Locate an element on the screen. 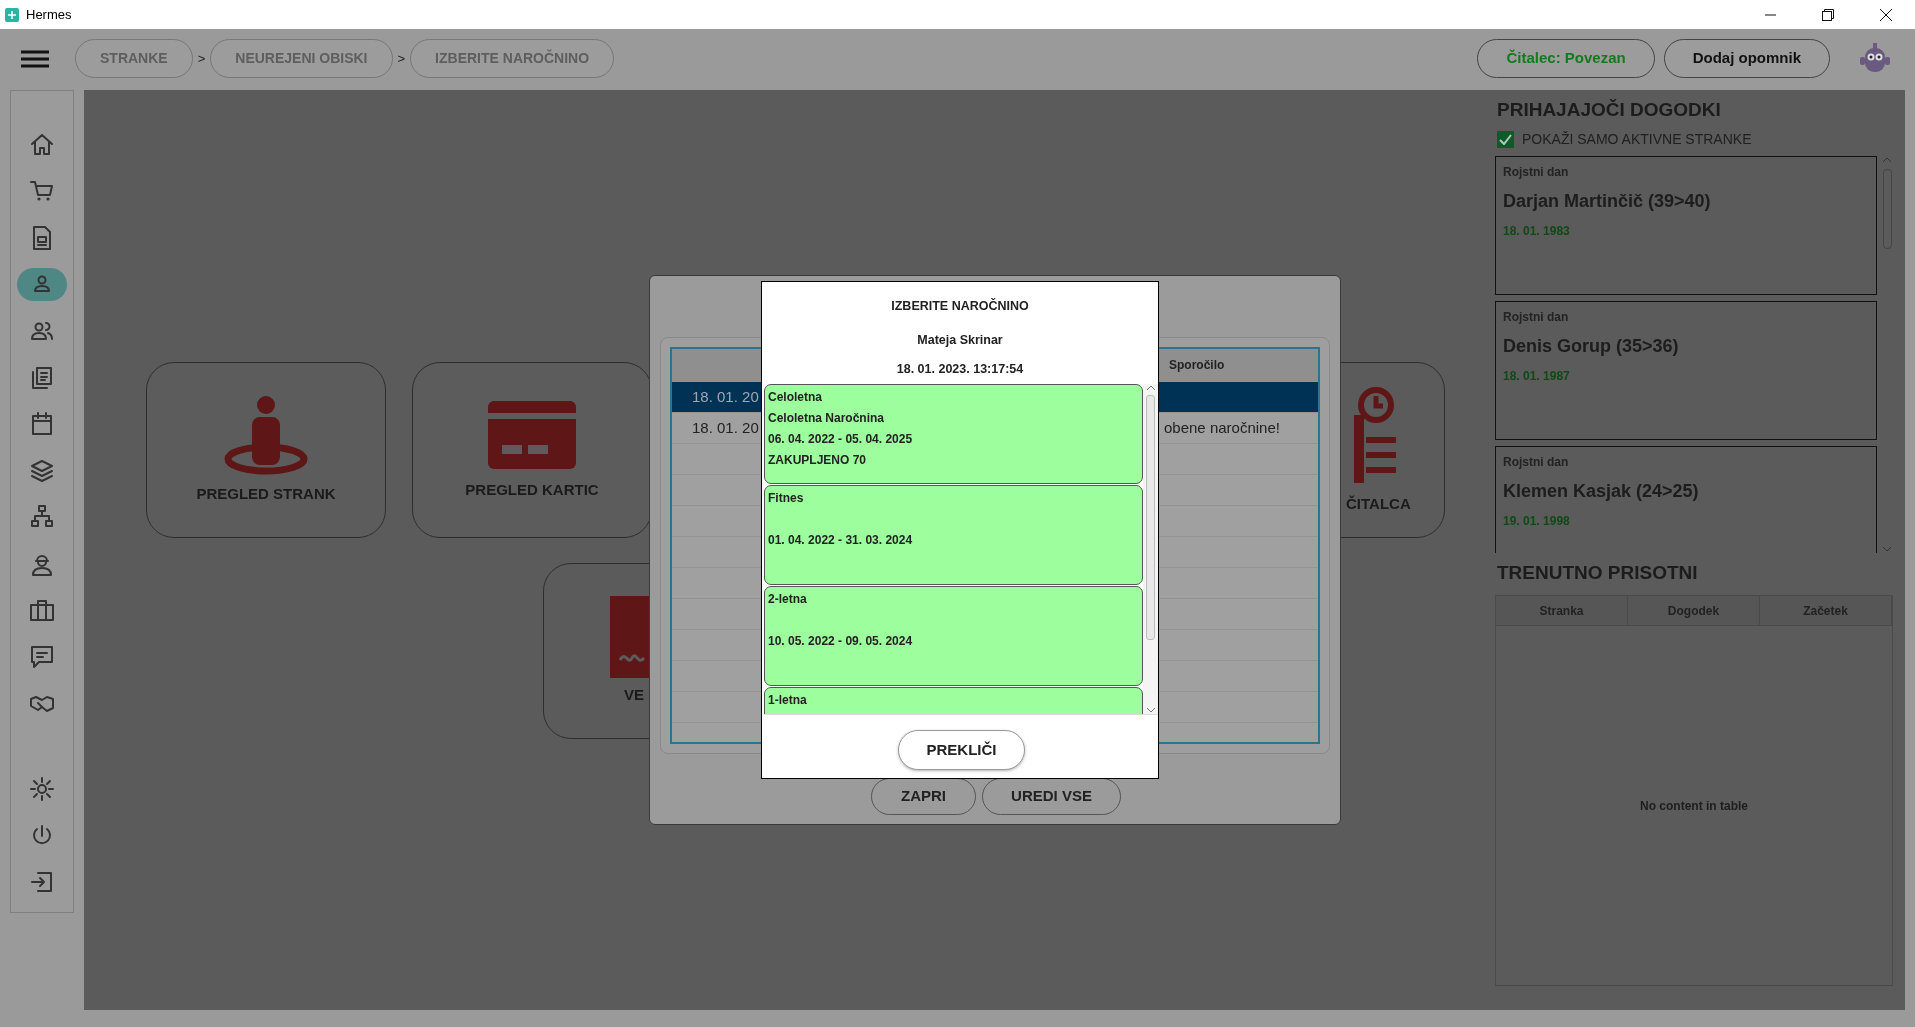 This screenshot has width=1915, height=1027. app-icon is located at coordinates (12, 14).